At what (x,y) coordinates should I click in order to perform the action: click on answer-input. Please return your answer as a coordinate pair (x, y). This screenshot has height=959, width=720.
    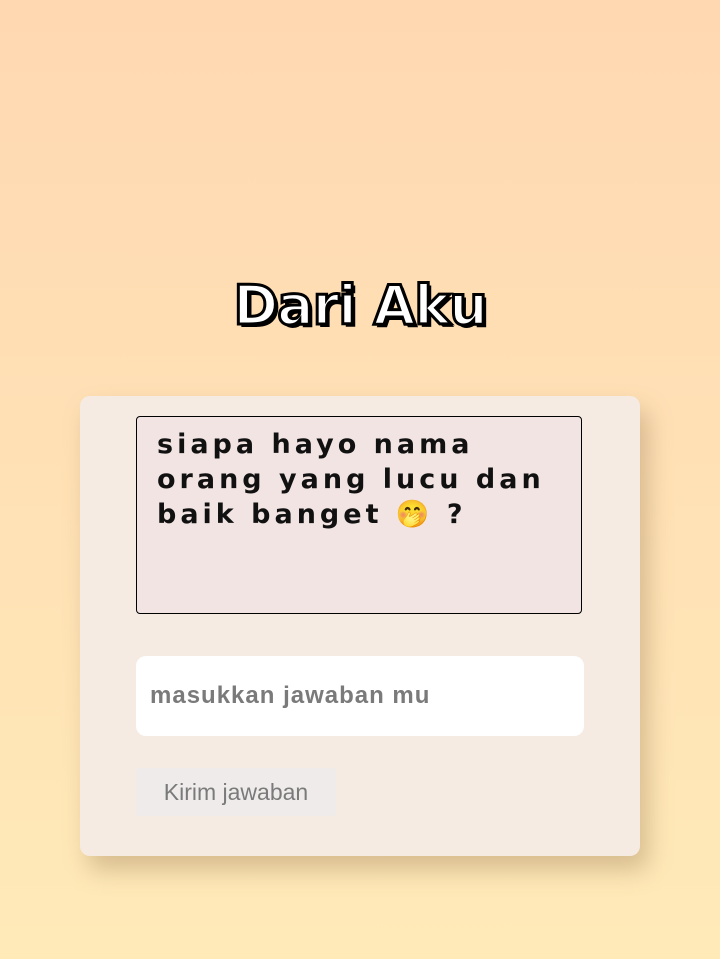
    Looking at the image, I should click on (360, 696).